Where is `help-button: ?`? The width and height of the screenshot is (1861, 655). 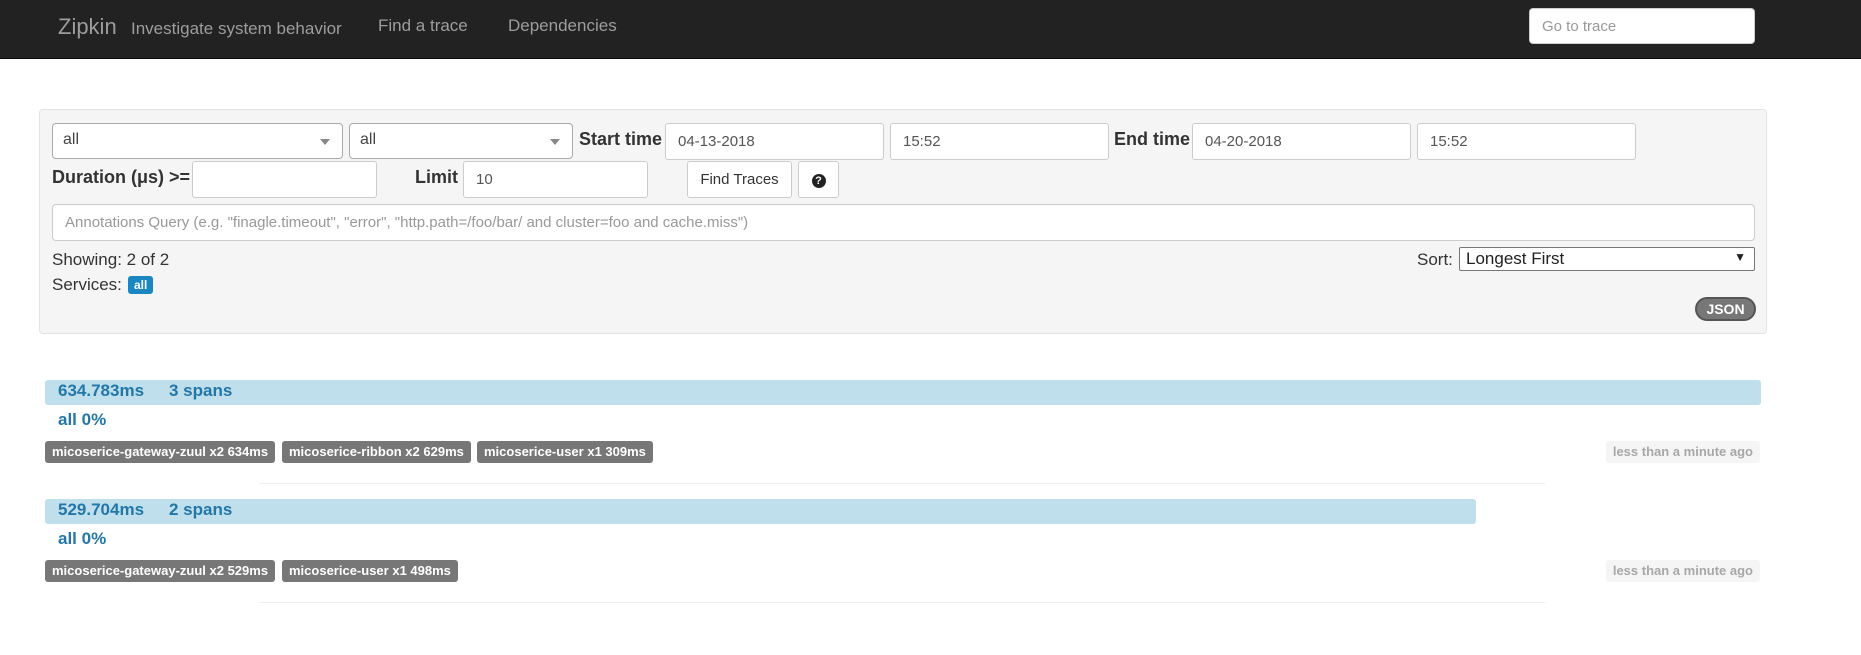
help-button: ? is located at coordinates (818, 179).